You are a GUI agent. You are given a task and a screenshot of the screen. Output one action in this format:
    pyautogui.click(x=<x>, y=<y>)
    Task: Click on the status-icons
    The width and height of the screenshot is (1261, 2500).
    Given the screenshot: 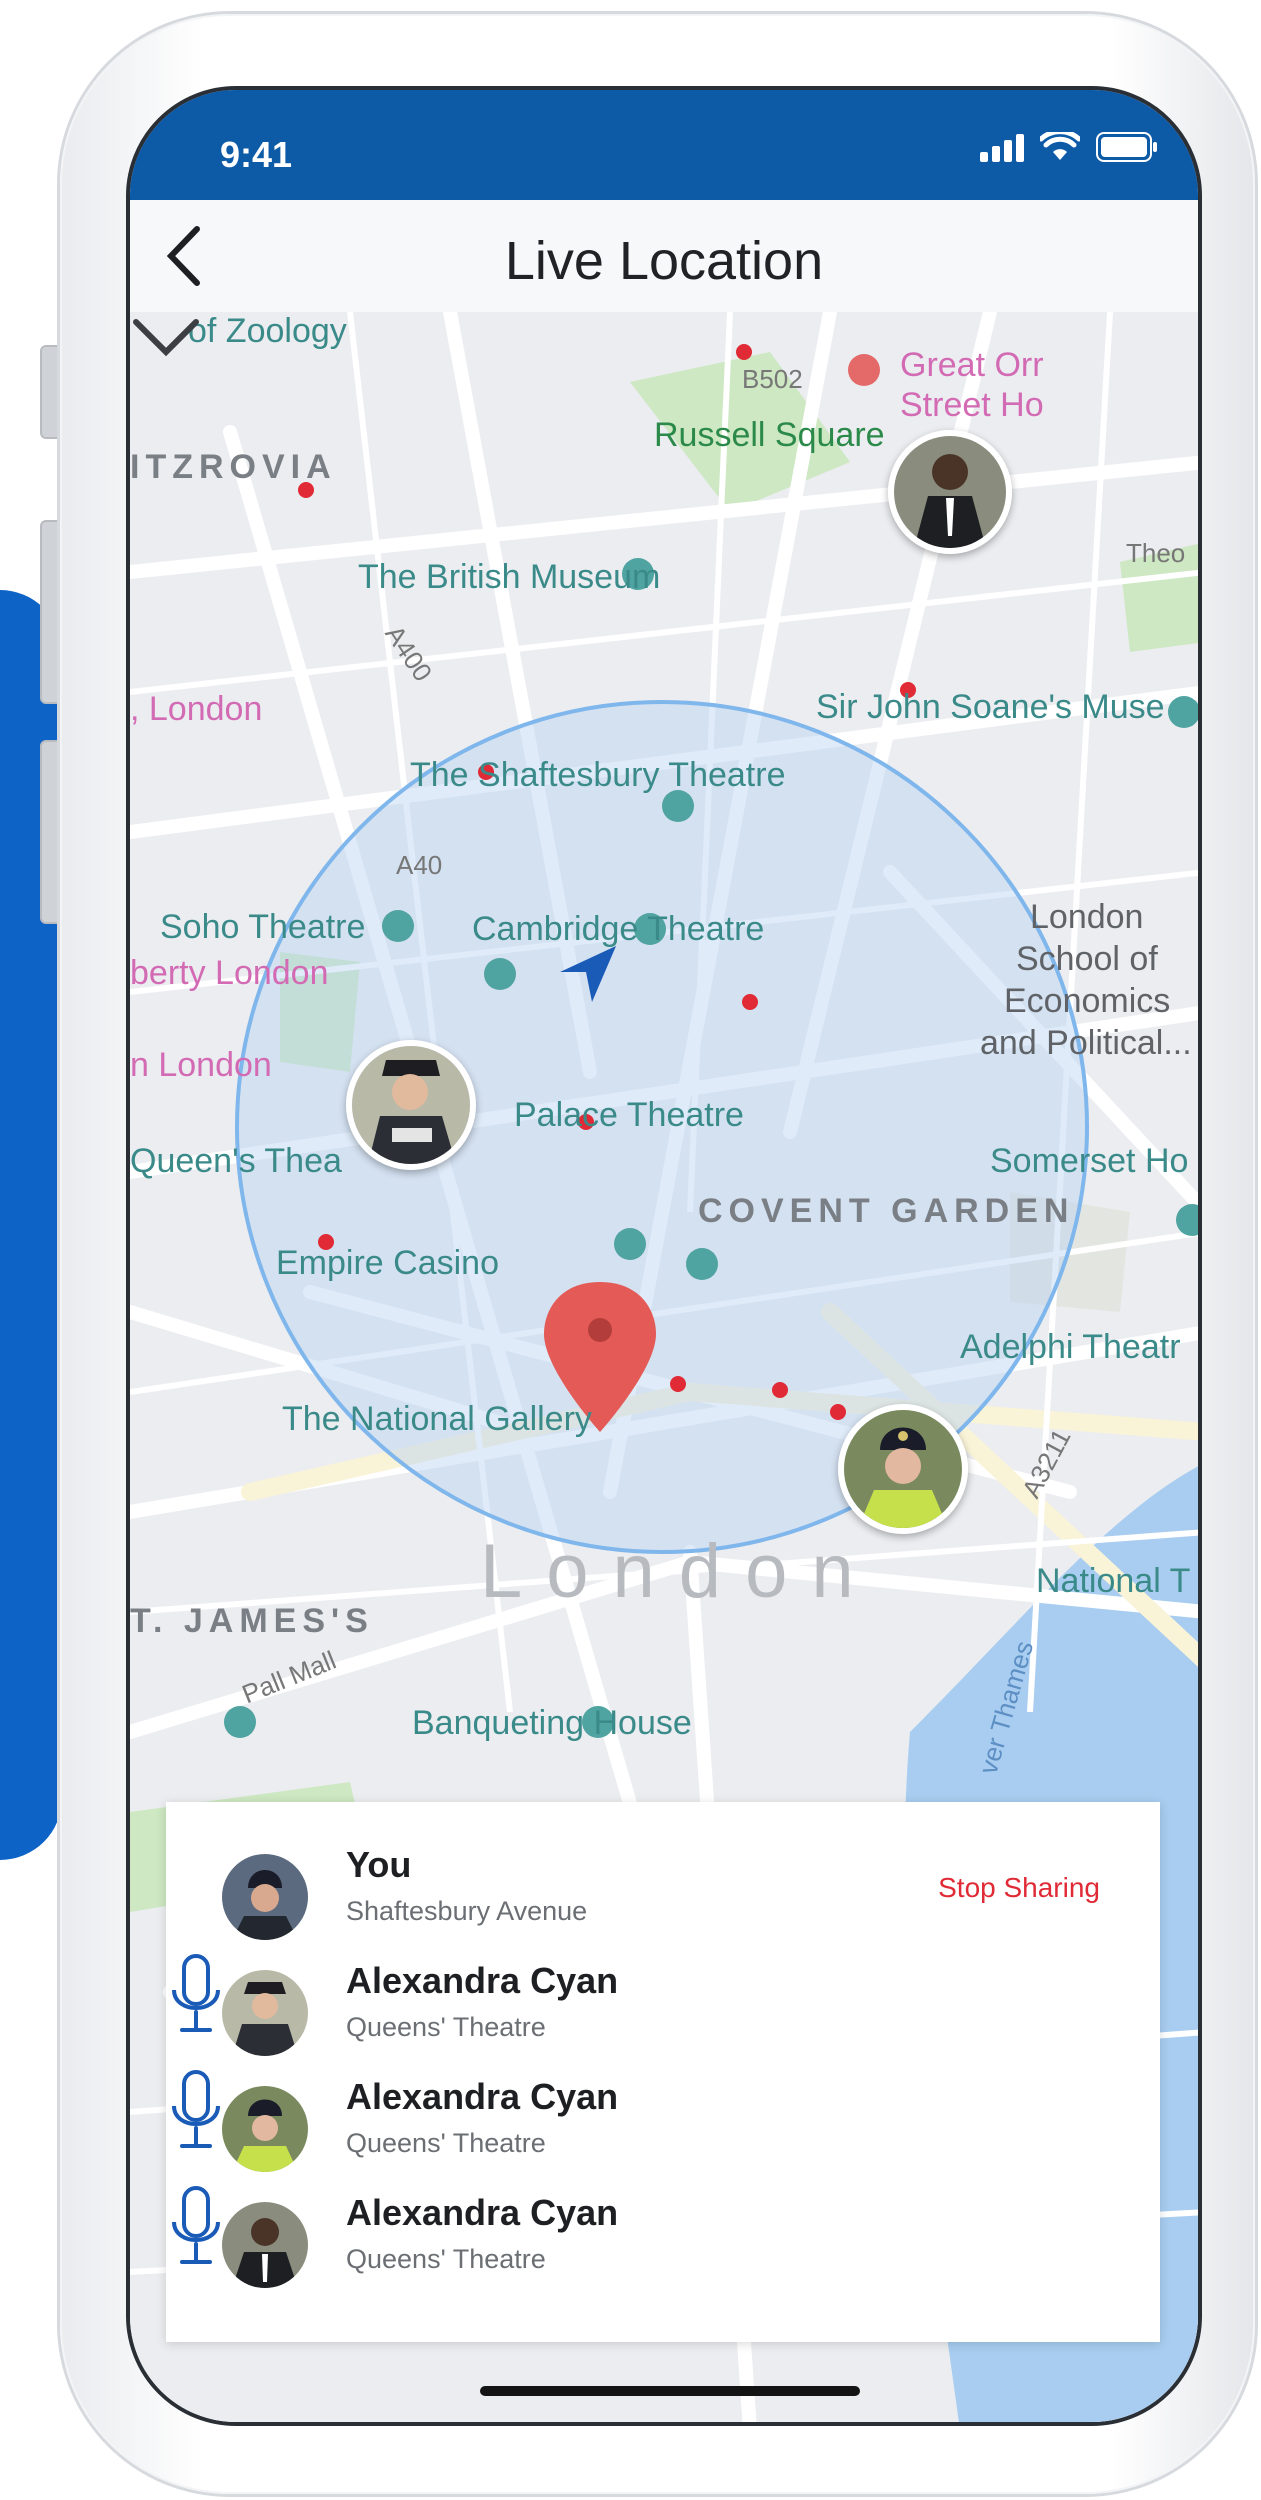 What is the action you would take?
    pyautogui.click(x=1069, y=148)
    